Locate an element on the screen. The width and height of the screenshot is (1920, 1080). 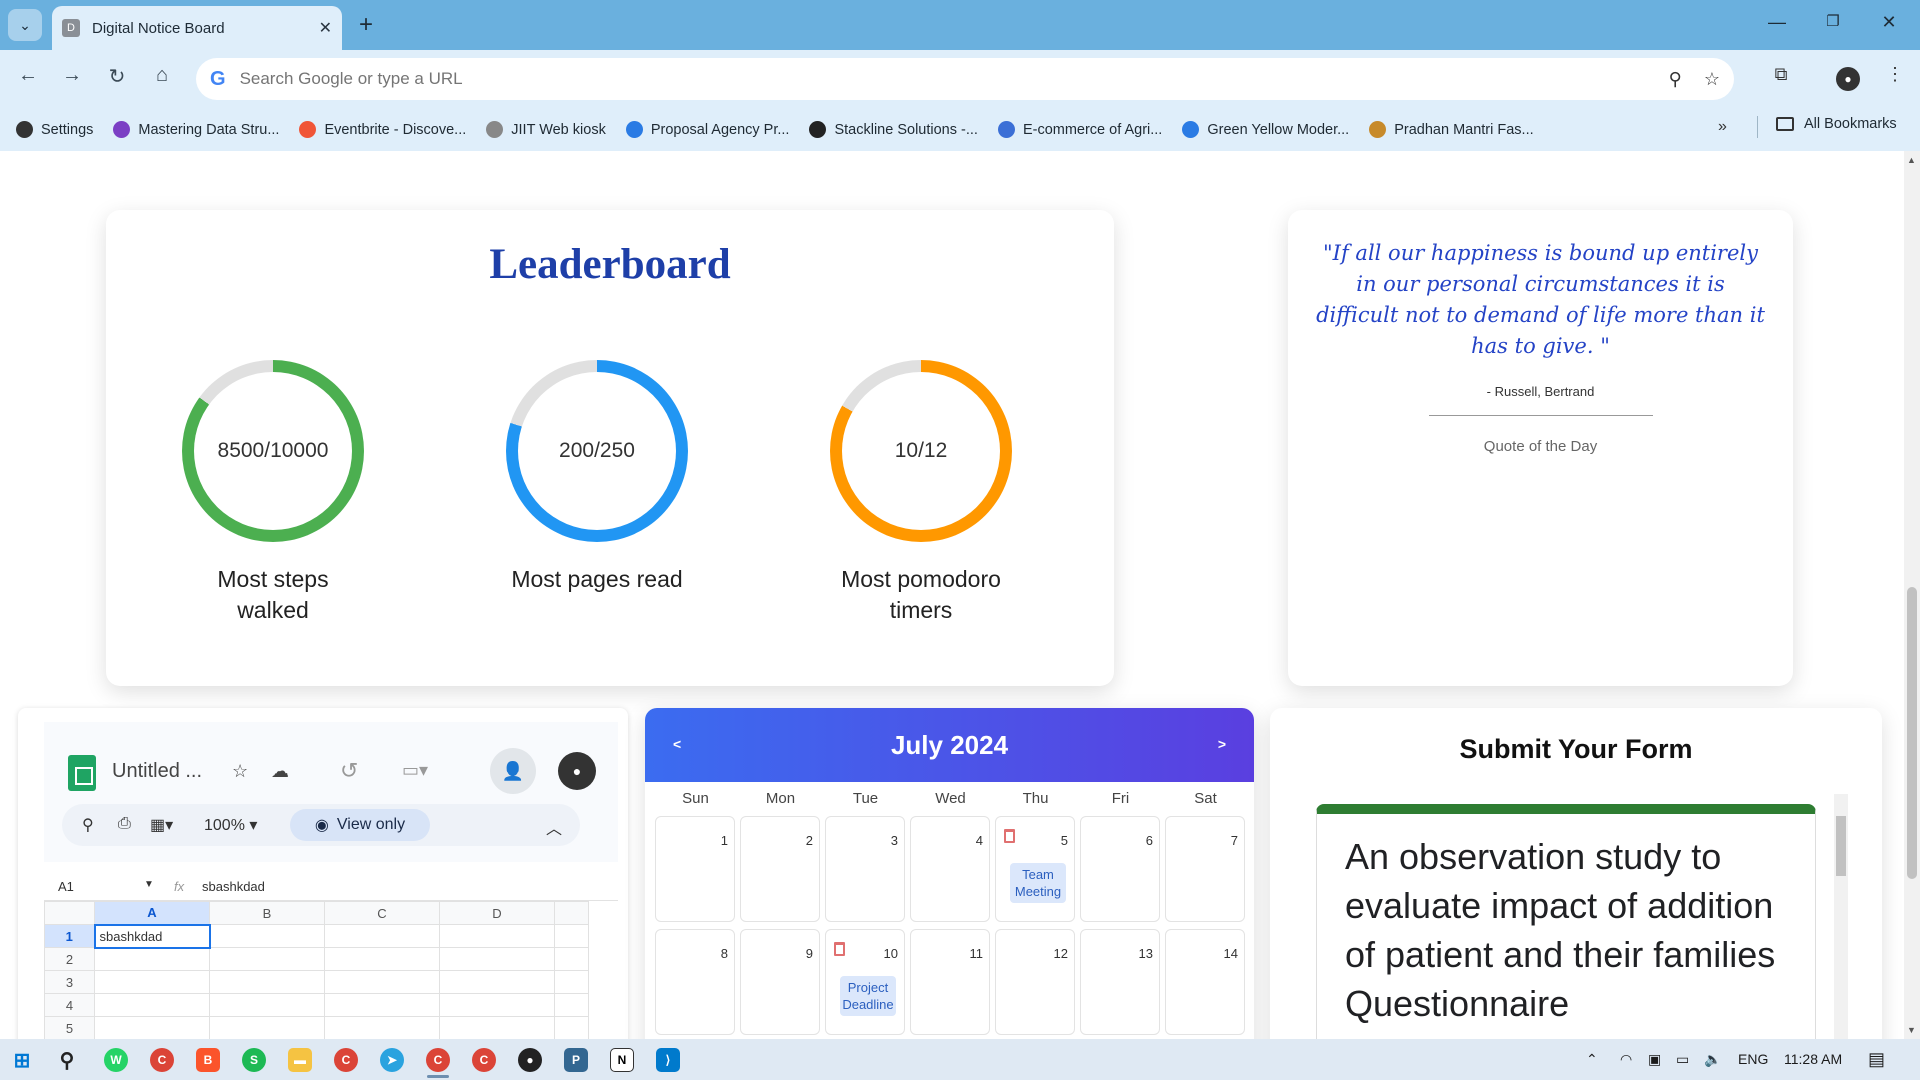
format-icon: ▦▾ is located at coordinates (161, 825).